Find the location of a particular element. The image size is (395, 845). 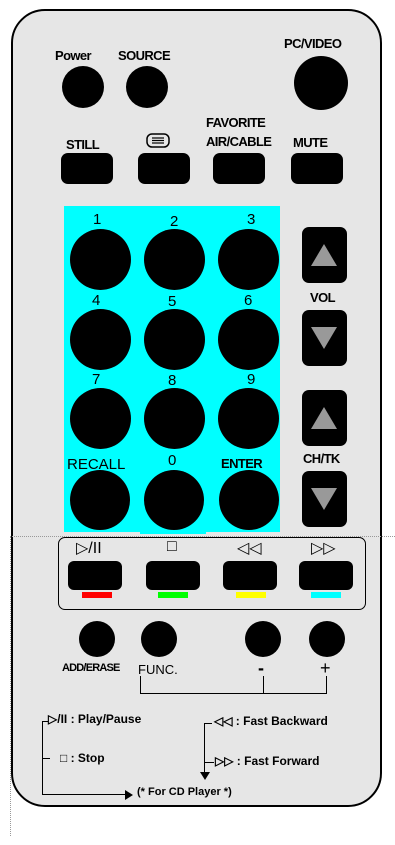

legend-cd-note: (* For CD Player *) is located at coordinates (184, 792).